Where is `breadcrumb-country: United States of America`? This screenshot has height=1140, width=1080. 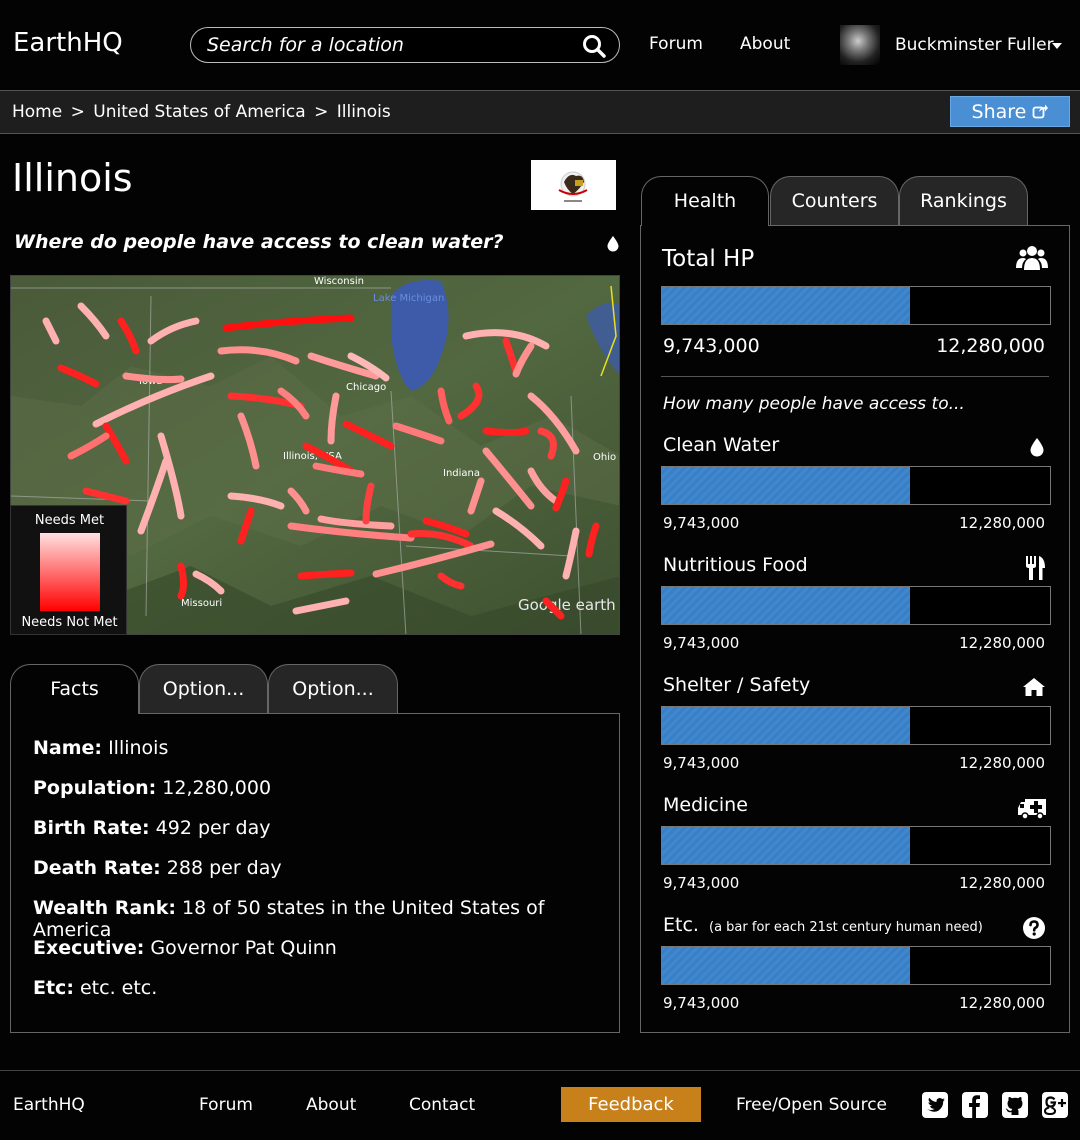
breadcrumb-country: United States of America is located at coordinates (199, 112).